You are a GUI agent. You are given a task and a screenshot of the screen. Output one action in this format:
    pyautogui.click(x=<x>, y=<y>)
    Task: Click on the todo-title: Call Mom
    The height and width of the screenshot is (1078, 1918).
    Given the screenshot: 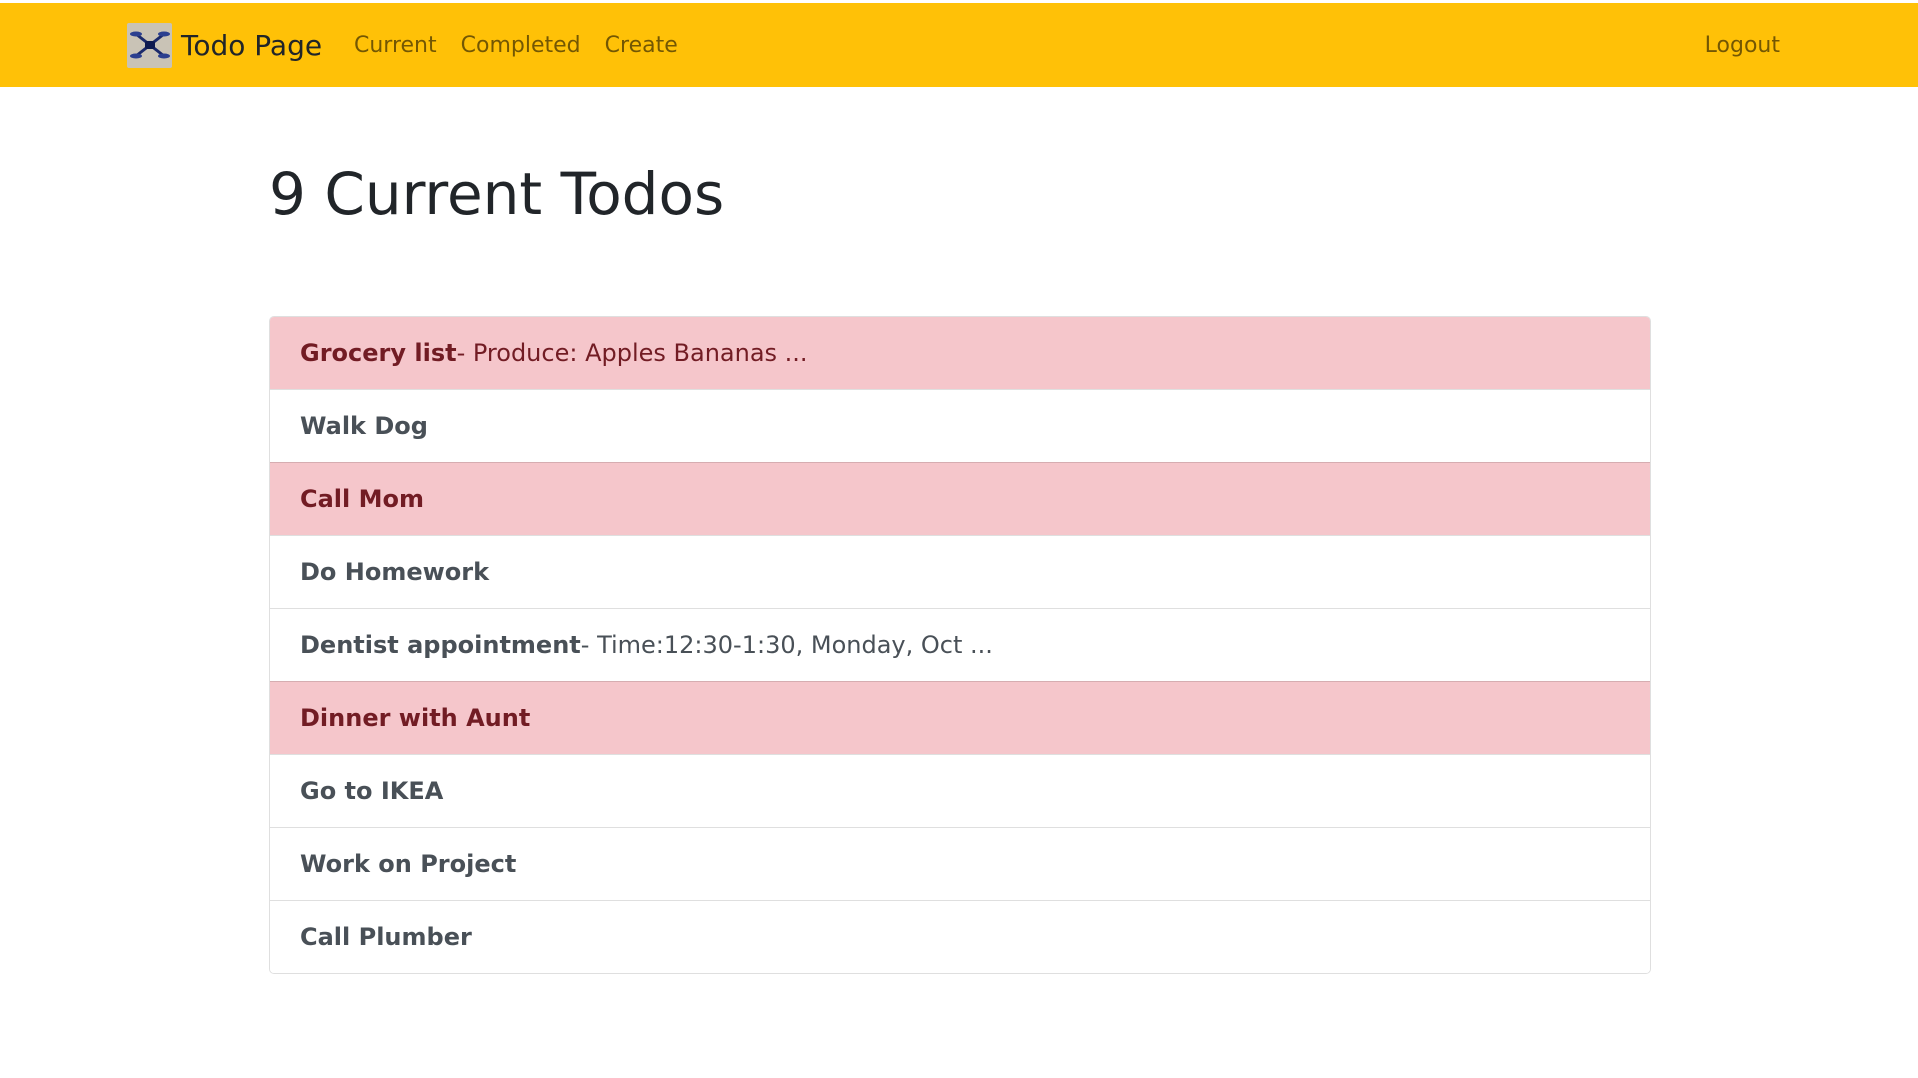 What is the action you would take?
    pyautogui.click(x=362, y=499)
    